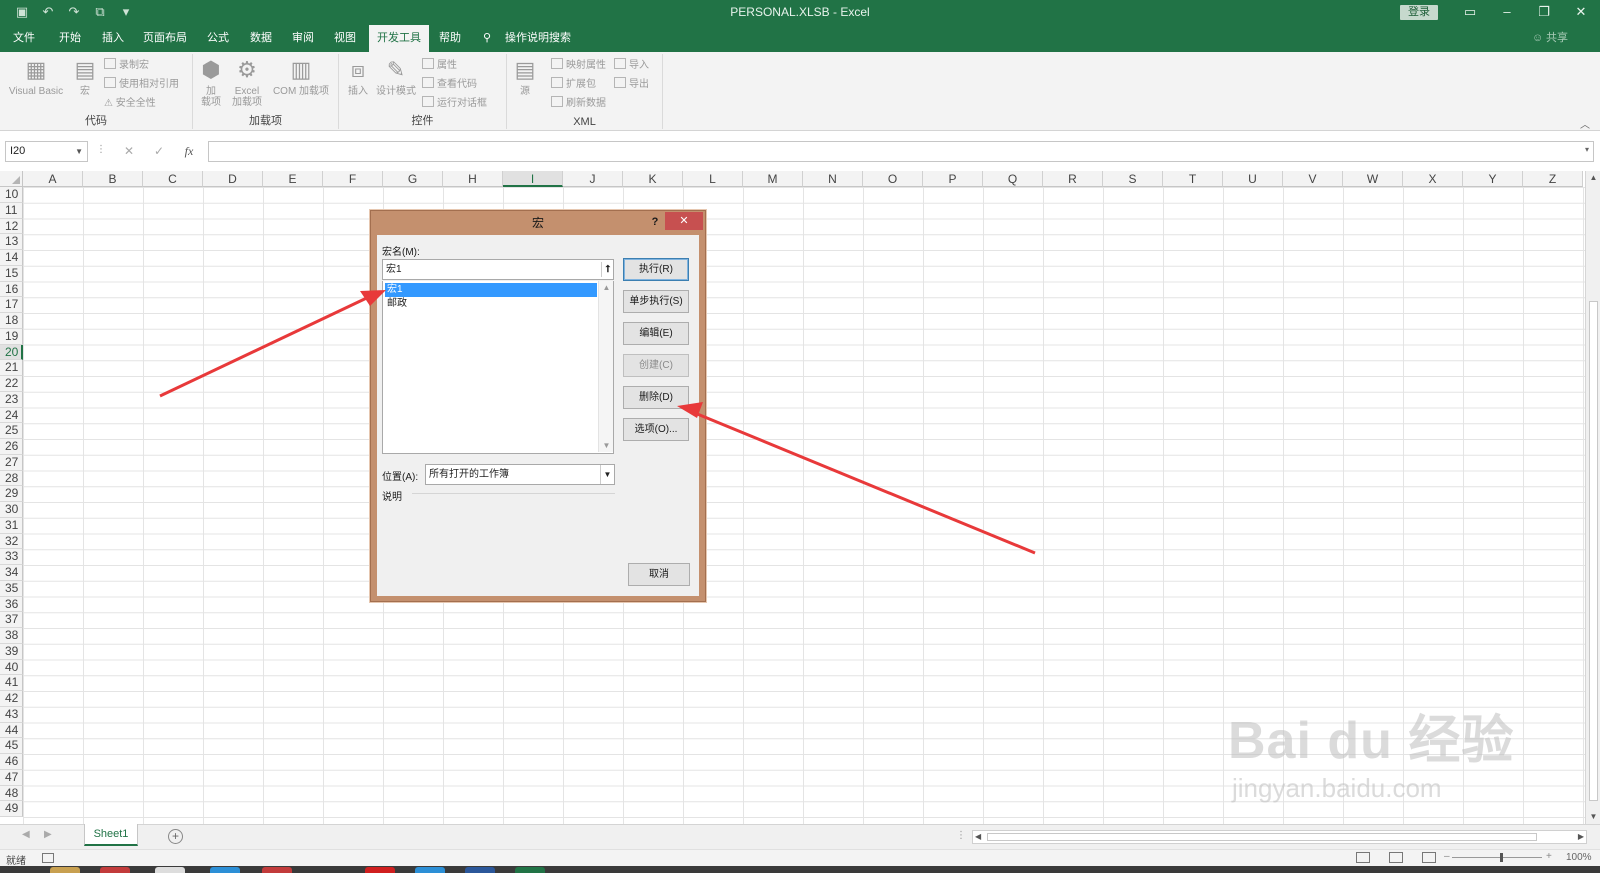 The image size is (1600, 873). Describe the element at coordinates (11, 557) in the screenshot. I see `row-header: 33` at that location.